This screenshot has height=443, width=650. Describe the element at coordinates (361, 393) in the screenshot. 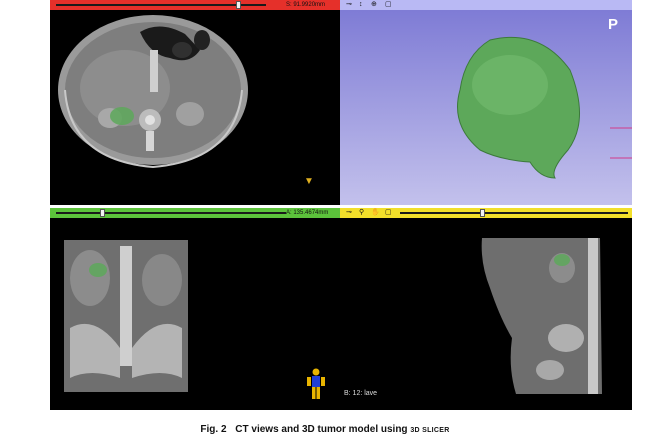

I see `slice-label: B: 12: lave` at that location.